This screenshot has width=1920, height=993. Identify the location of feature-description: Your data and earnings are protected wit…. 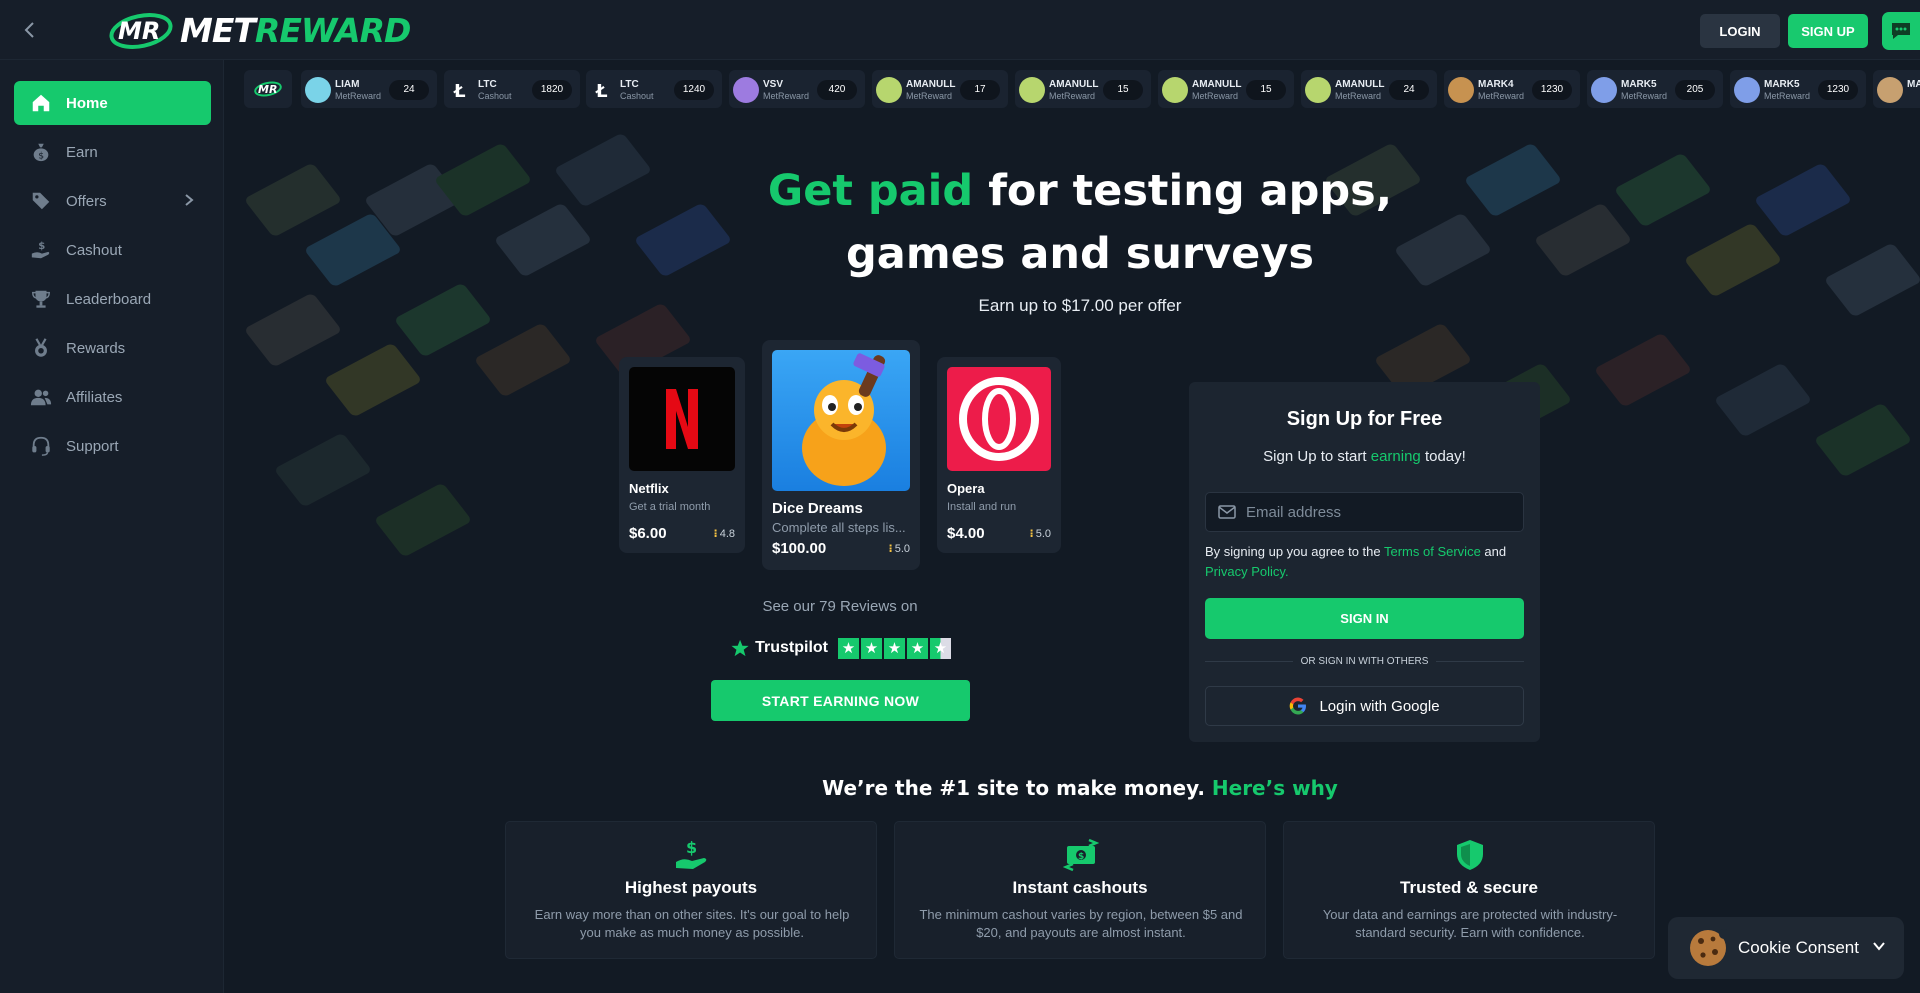
(1470, 923).